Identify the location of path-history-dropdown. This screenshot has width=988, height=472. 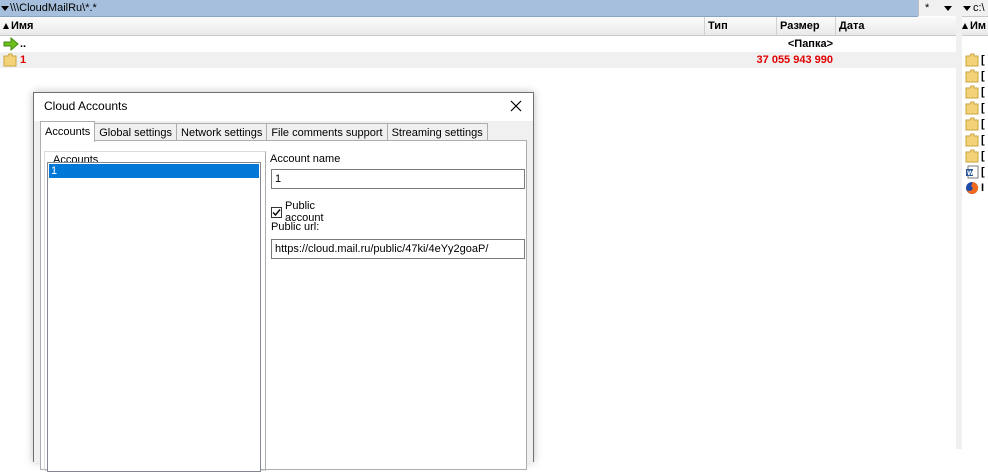
(5, 8).